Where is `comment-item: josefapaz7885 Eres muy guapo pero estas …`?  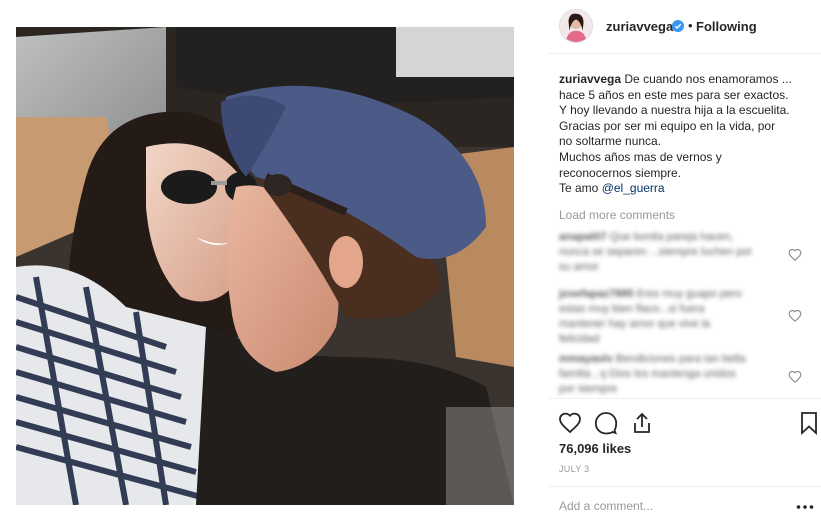
comment-item: josefapaz7885 Eres muy guapo pero estas … is located at coordinates (679, 317).